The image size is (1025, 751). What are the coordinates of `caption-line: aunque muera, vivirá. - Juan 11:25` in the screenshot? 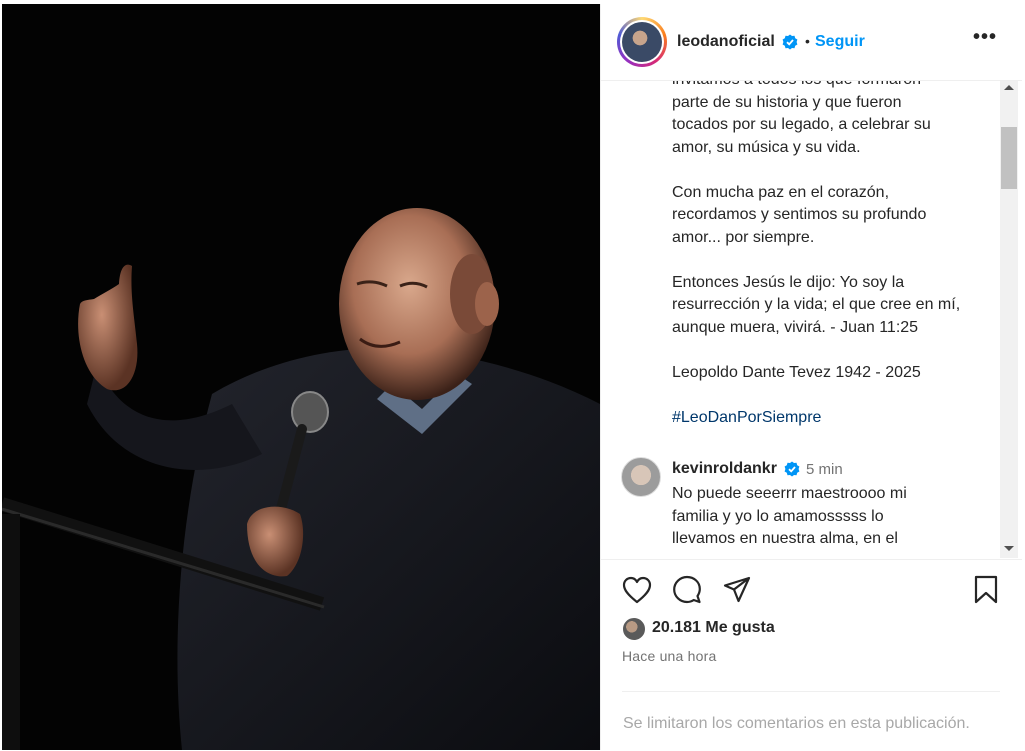 It's located at (795, 327).